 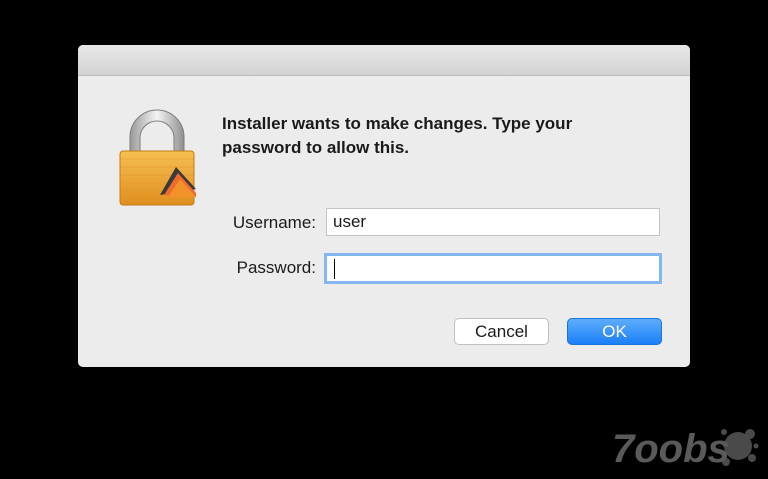 What do you see at coordinates (493, 222) in the screenshot?
I see `username-field` at bounding box center [493, 222].